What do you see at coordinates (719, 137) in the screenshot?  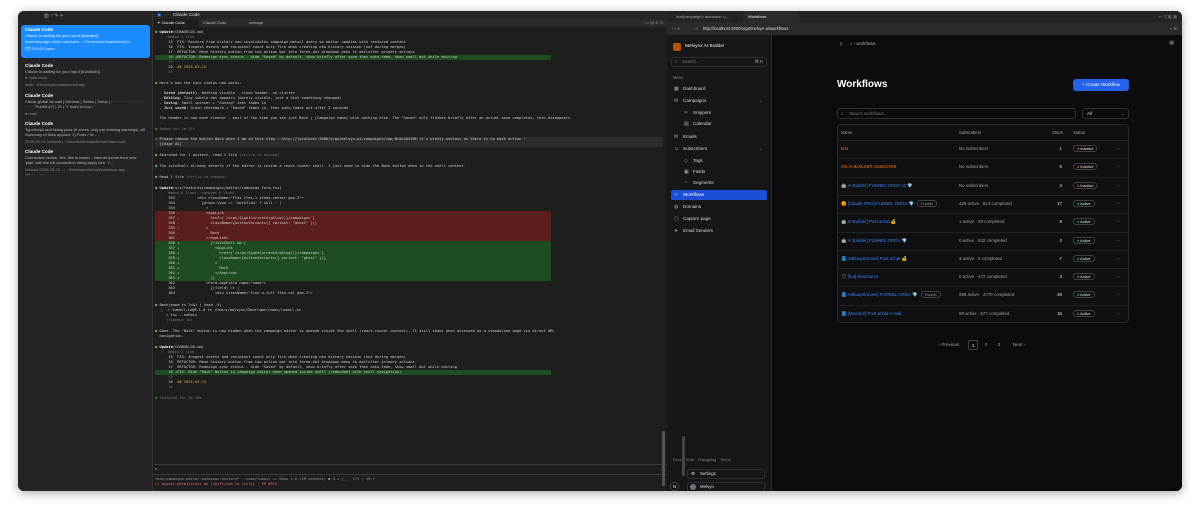 I see `sidebar-item-emails: ✉ Emails` at bounding box center [719, 137].